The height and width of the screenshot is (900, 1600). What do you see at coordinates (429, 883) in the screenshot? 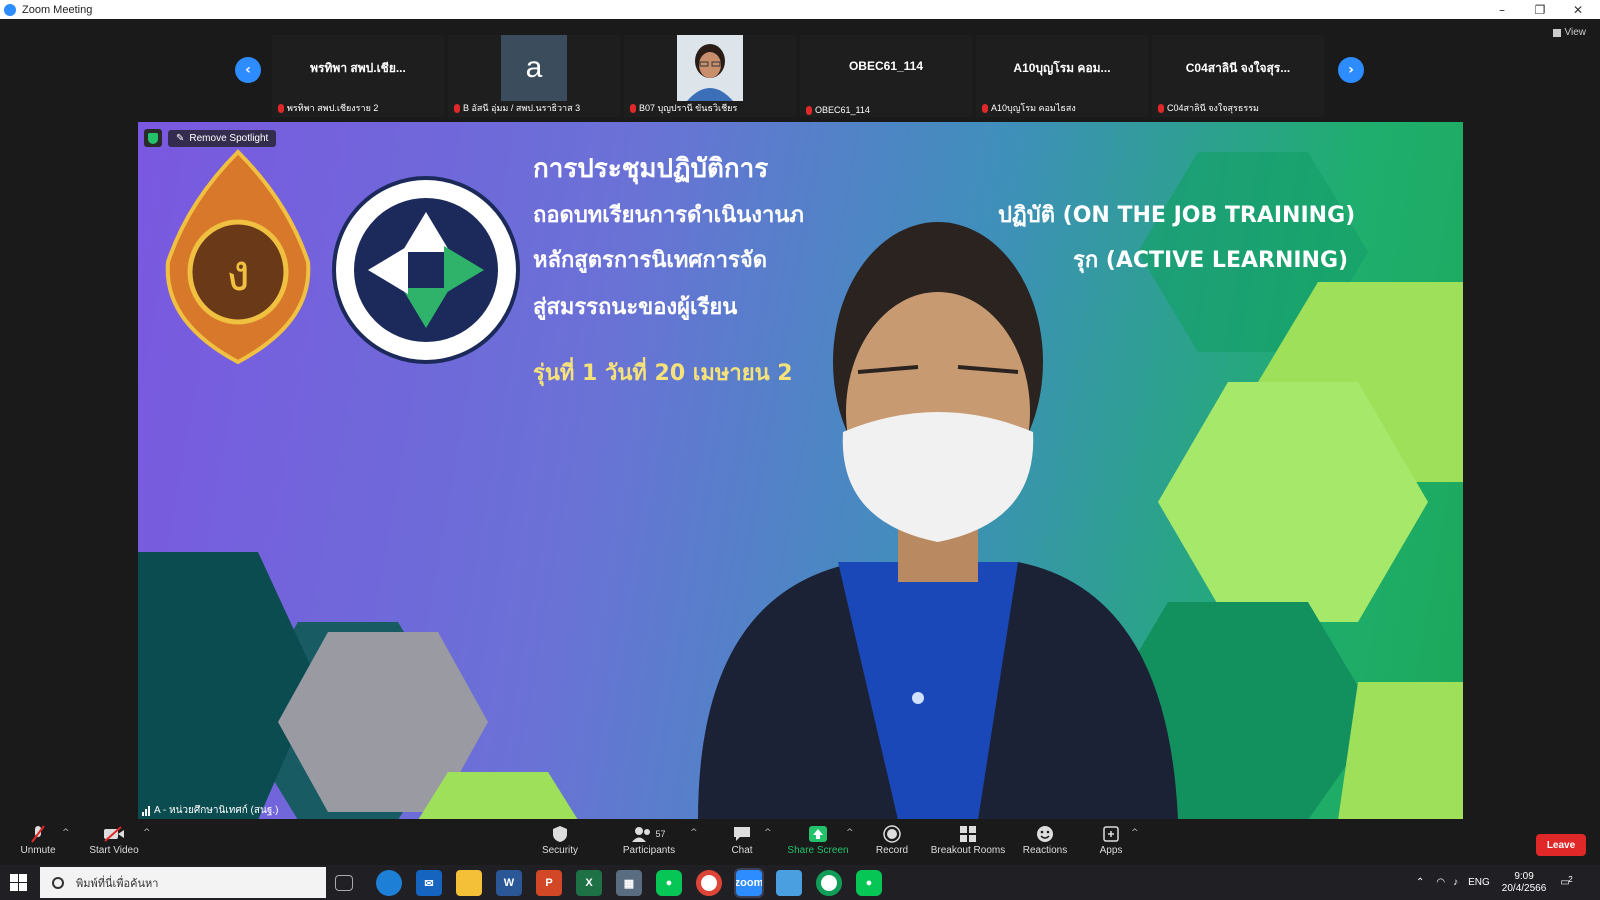
I see `mail-icon: ✉` at bounding box center [429, 883].